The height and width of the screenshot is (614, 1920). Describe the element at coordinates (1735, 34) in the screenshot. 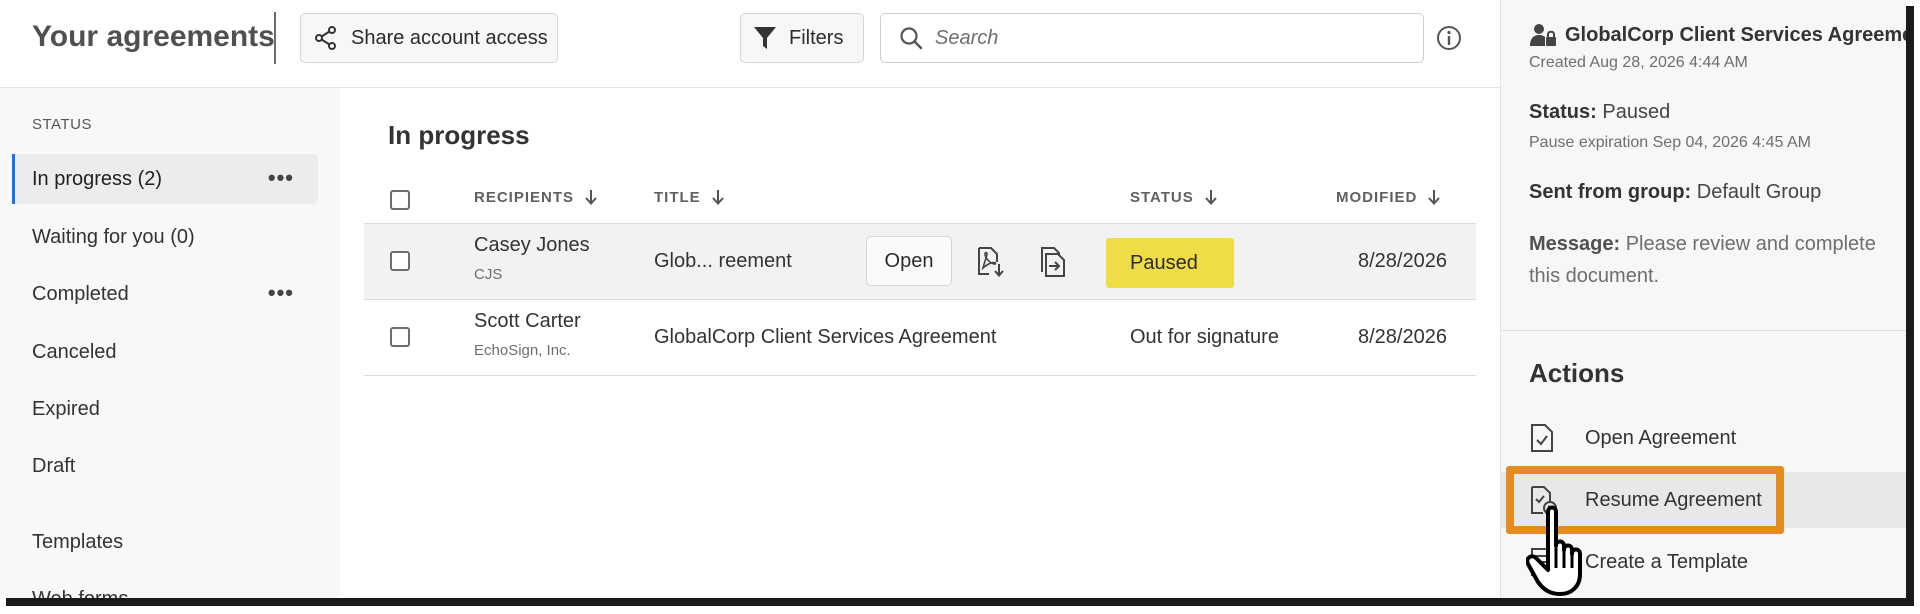

I see `panel-agreement-name: GlobalCorp Client Services Agreement` at that location.